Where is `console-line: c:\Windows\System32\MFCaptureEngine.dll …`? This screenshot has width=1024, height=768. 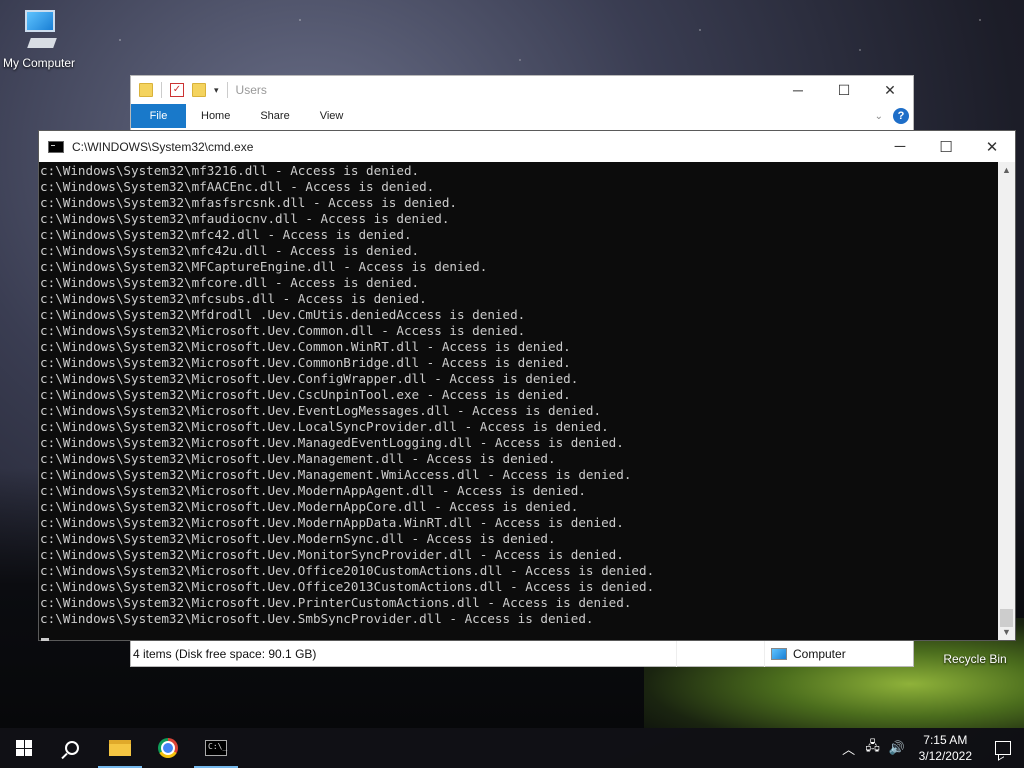 console-line: c:\Windows\System32\MFCaptureEngine.dll … is located at coordinates (264, 266).